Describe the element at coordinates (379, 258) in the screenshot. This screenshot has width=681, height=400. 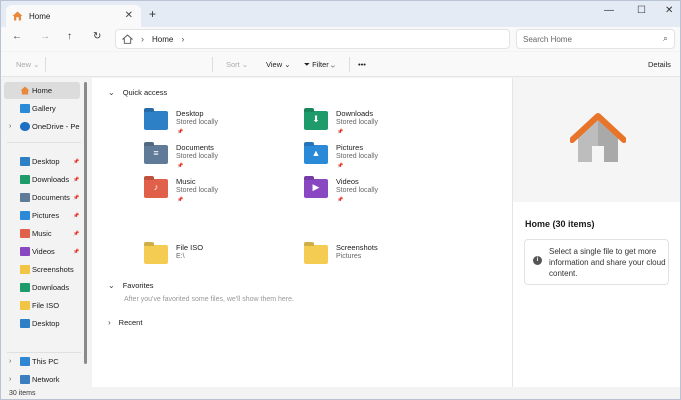
I see `folder-item-screenshots: Screenshots Pictures` at that location.